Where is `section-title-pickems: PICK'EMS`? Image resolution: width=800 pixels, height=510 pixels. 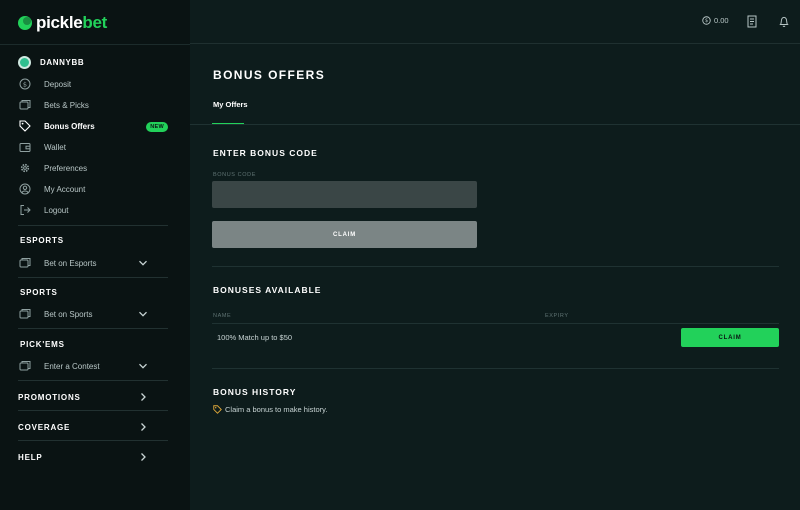 section-title-pickems: PICK'EMS is located at coordinates (42, 344).